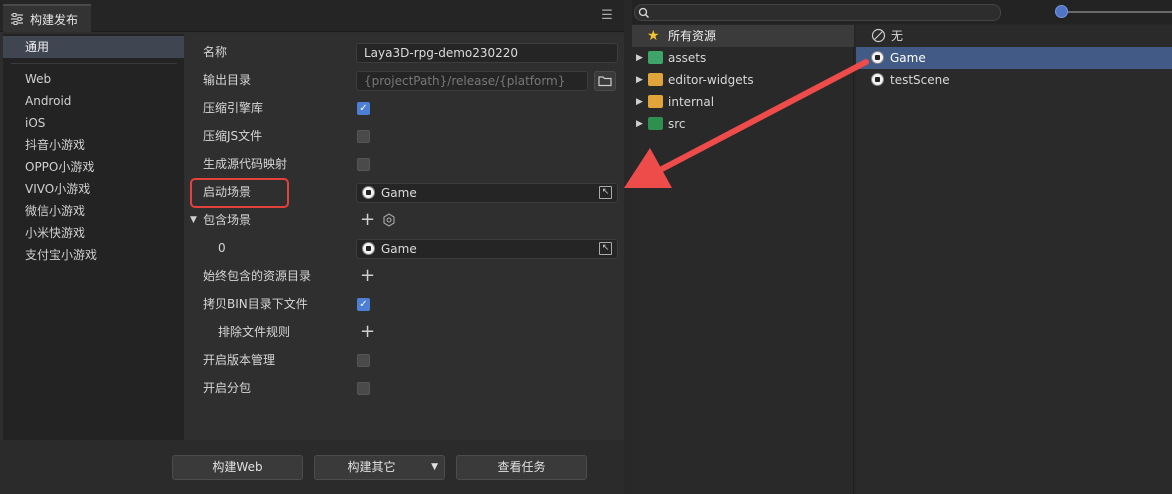 The width and height of the screenshot is (1172, 494). I want to click on platform-item-ios: iOS, so click(35, 123).